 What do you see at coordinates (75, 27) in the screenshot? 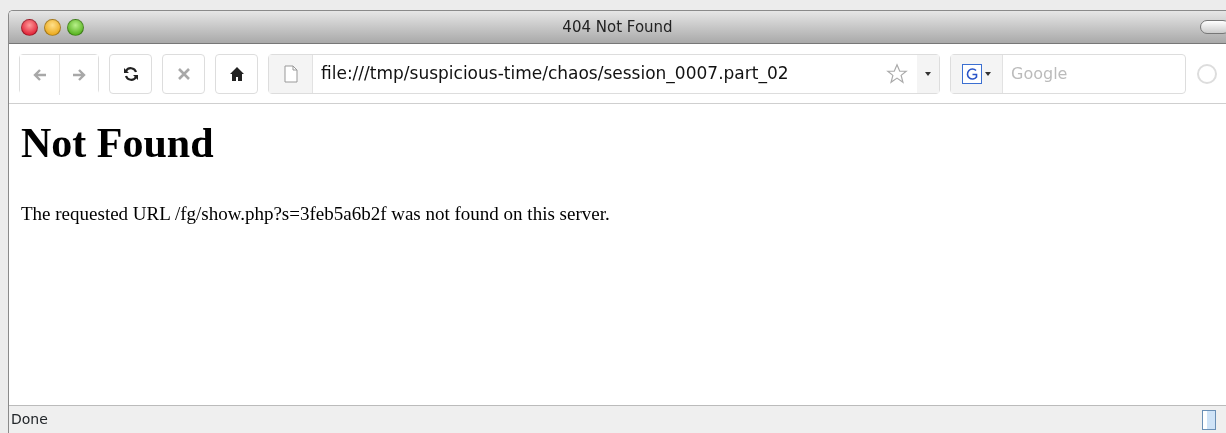
I see `zoom-button` at bounding box center [75, 27].